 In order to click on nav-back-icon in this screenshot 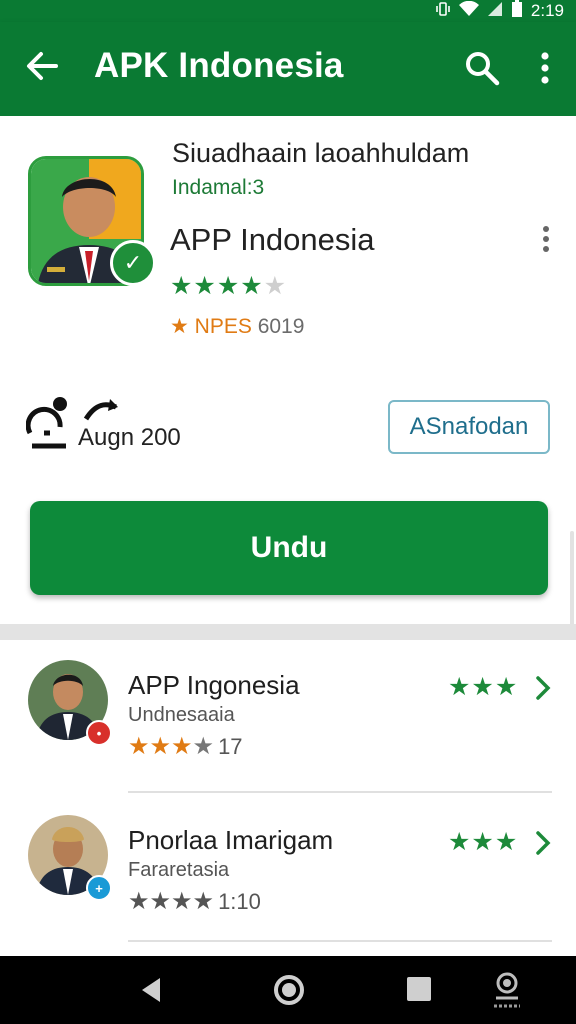, I will do `click(151, 990)`.